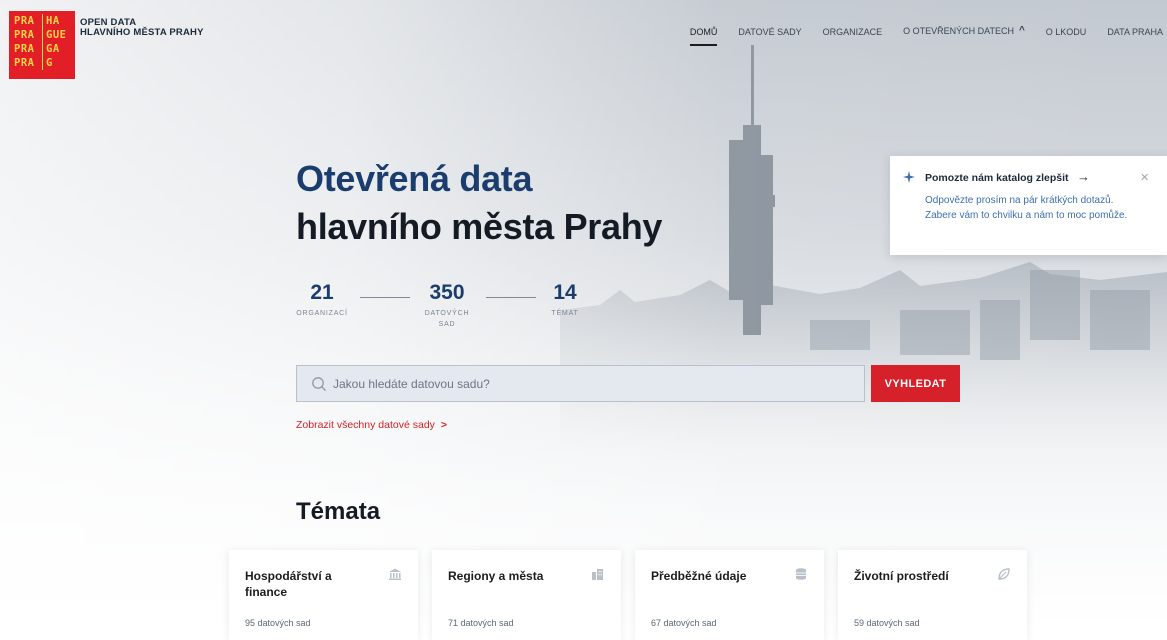 Image resolution: width=1167 pixels, height=640 pixels. Describe the element at coordinates (319, 383) in the screenshot. I see `search-icon` at that location.